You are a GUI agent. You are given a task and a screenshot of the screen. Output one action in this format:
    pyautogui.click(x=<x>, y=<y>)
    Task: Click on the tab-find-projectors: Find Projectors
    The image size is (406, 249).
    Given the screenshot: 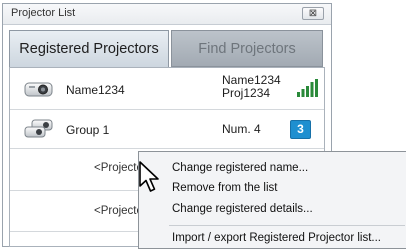 What is the action you would take?
    pyautogui.click(x=247, y=48)
    